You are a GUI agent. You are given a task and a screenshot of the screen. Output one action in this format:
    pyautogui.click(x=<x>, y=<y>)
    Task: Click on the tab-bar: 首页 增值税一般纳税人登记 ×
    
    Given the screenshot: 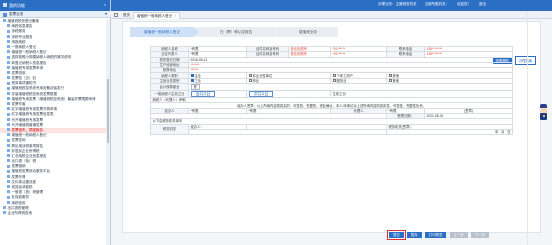 What is the action you would take?
    pyautogui.click(x=331, y=15)
    